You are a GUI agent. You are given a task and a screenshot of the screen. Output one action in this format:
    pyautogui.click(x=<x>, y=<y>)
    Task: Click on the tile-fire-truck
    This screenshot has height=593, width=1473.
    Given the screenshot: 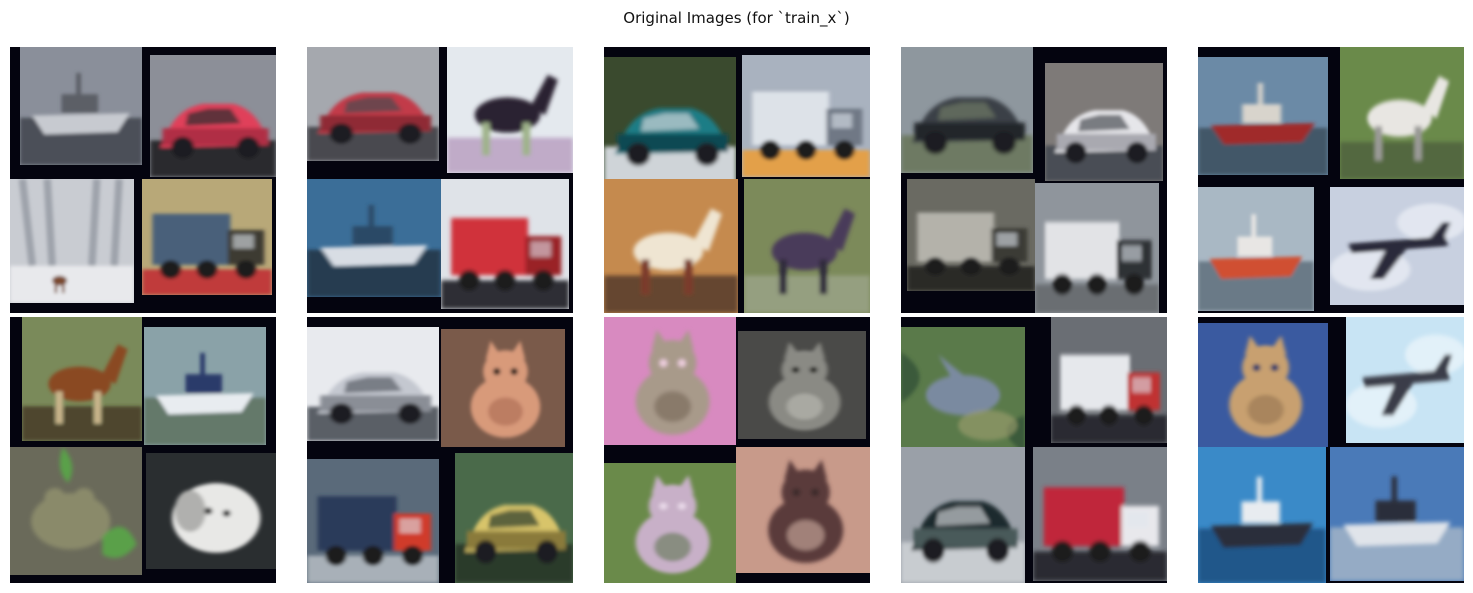 What is the action you would take?
    pyautogui.click(x=505, y=244)
    